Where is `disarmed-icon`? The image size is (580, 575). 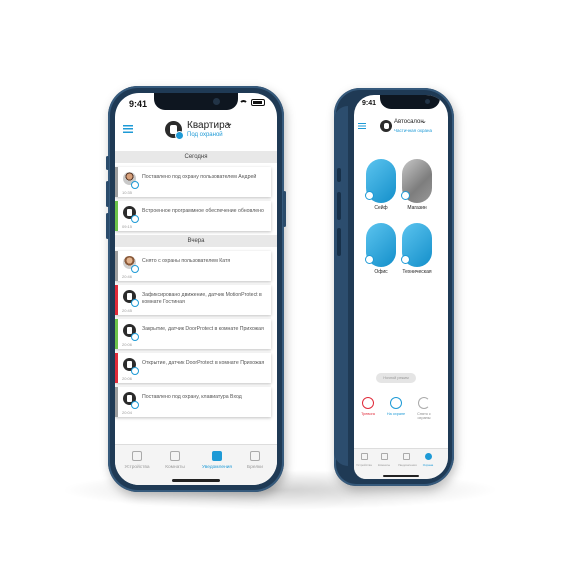 disarmed-icon is located at coordinates (424, 403).